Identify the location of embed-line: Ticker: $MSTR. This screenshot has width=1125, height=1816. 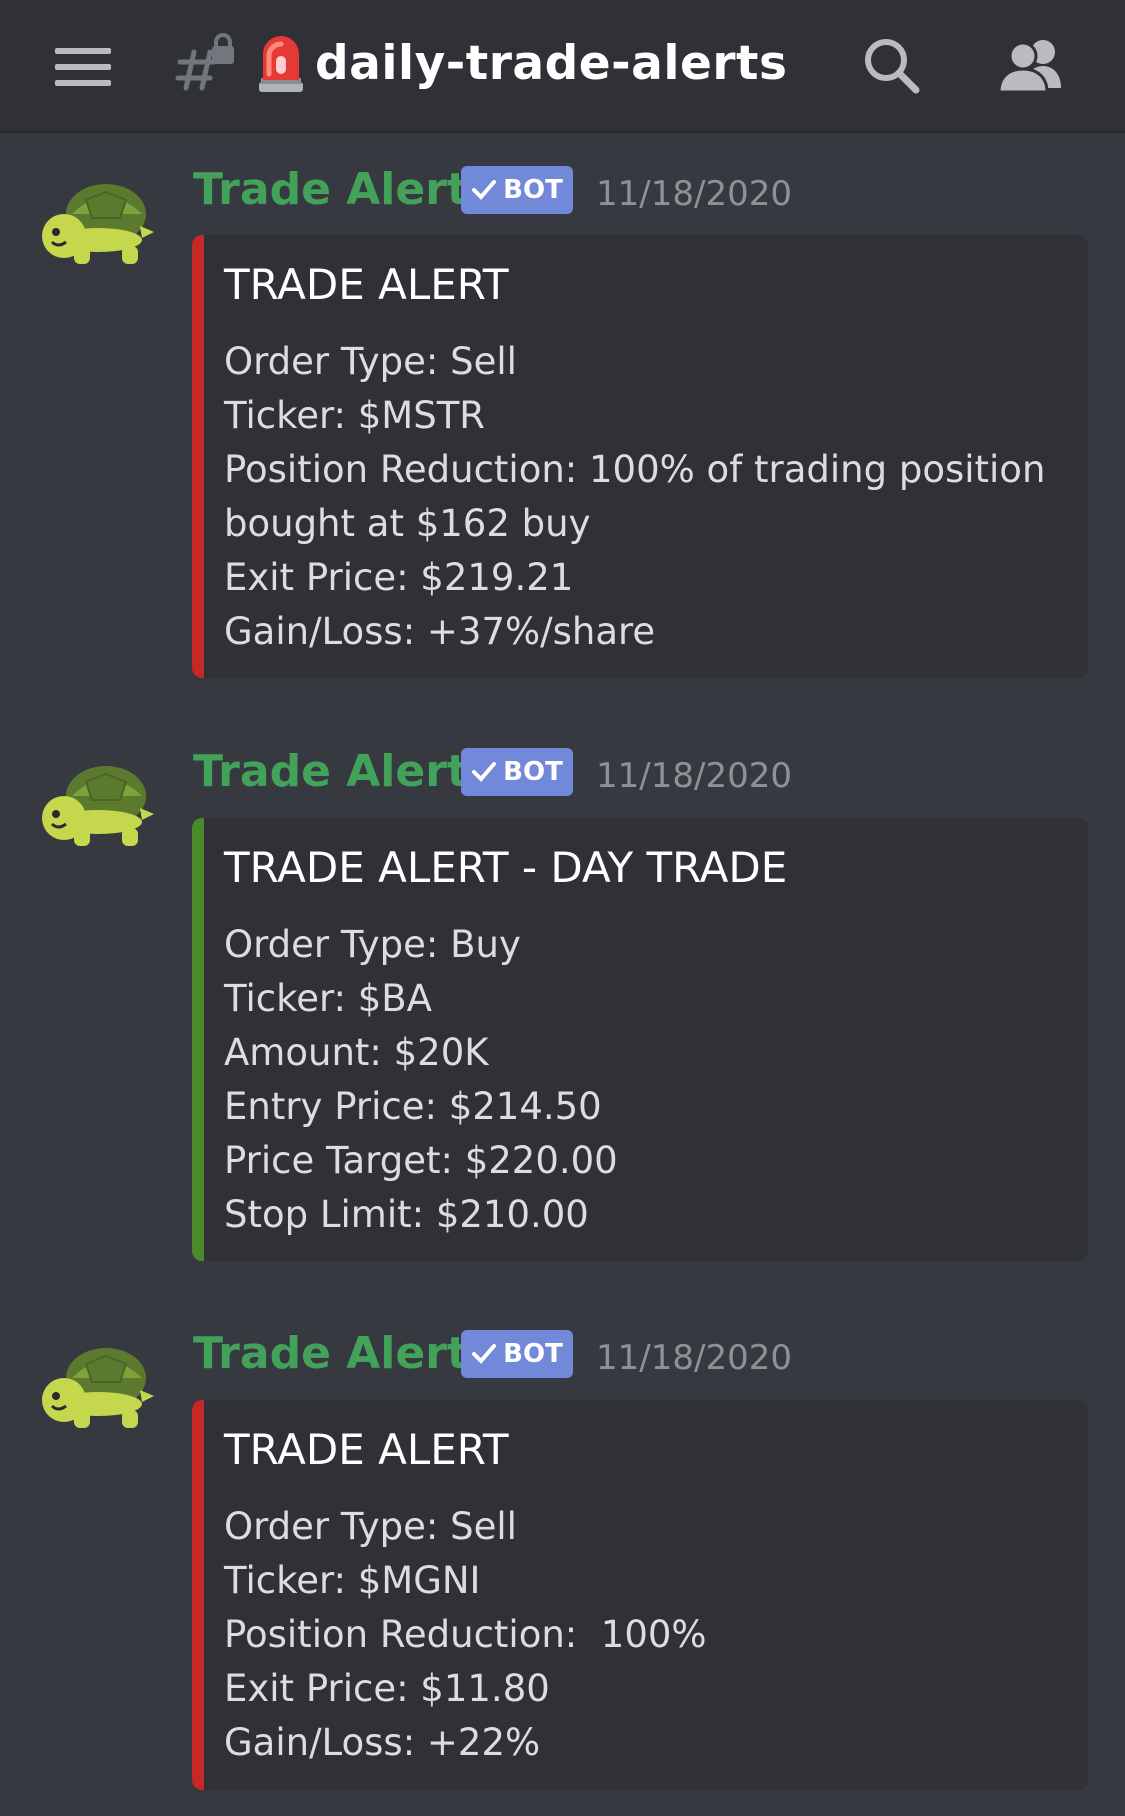
(355, 415).